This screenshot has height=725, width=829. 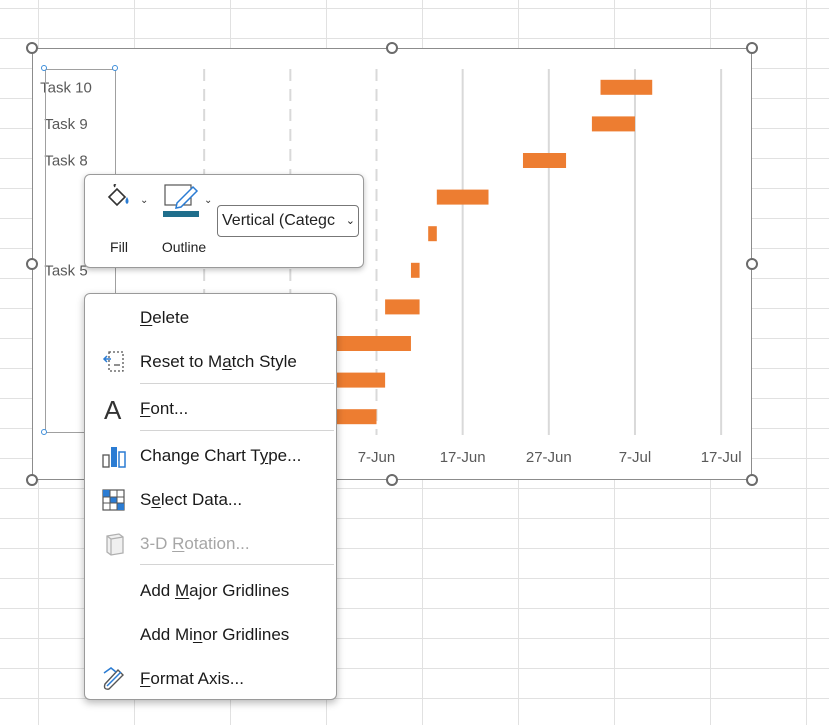 I want to click on resize-handle-right, so click(x=752, y=264).